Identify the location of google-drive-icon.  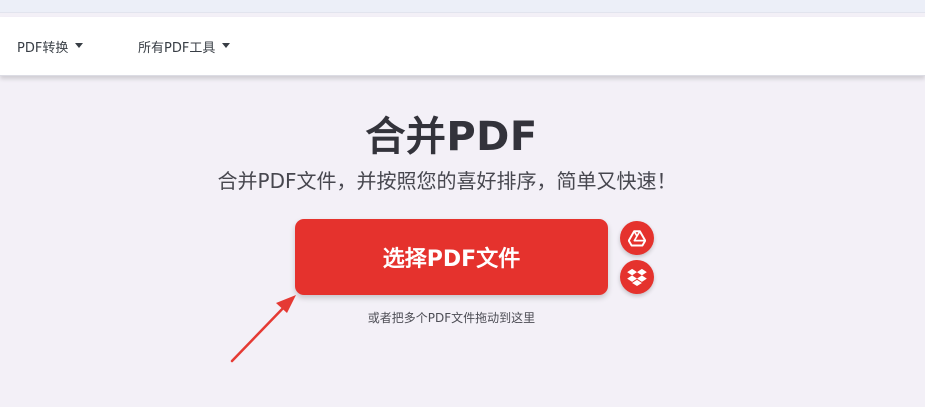
(637, 238).